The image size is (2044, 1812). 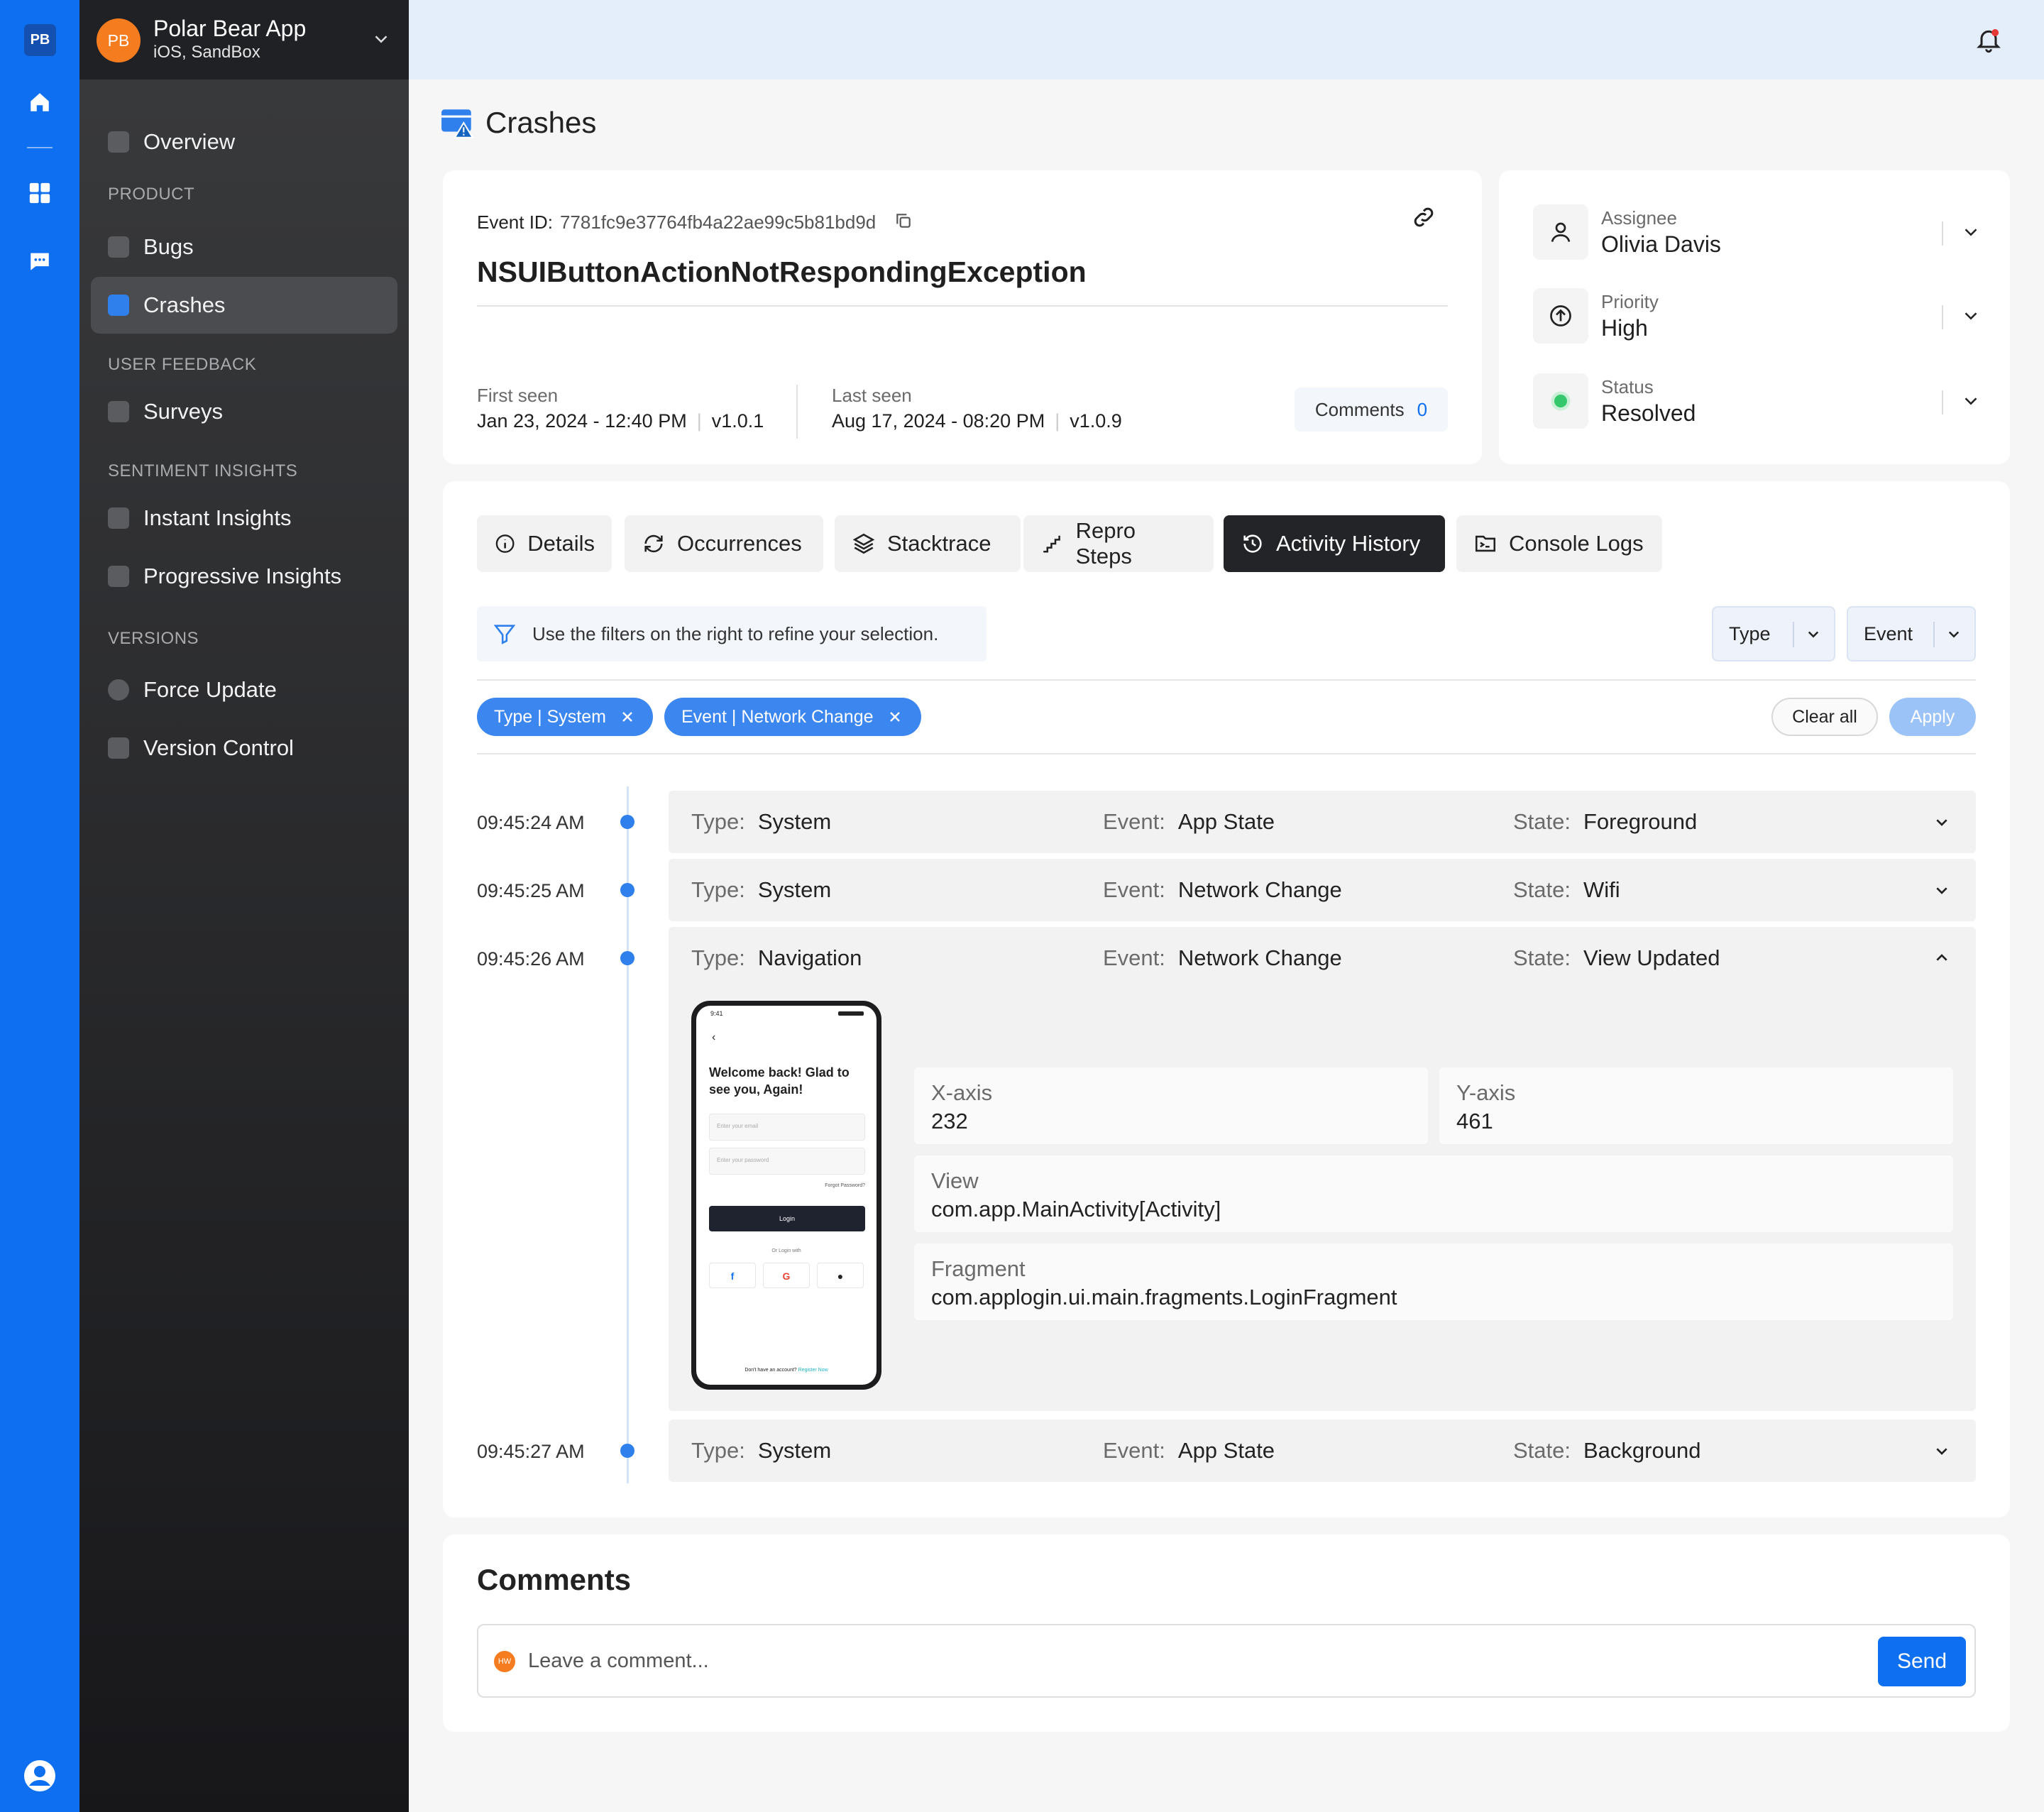 What do you see at coordinates (244, 142) in the screenshot?
I see `sidebar-item-overview: Overview` at bounding box center [244, 142].